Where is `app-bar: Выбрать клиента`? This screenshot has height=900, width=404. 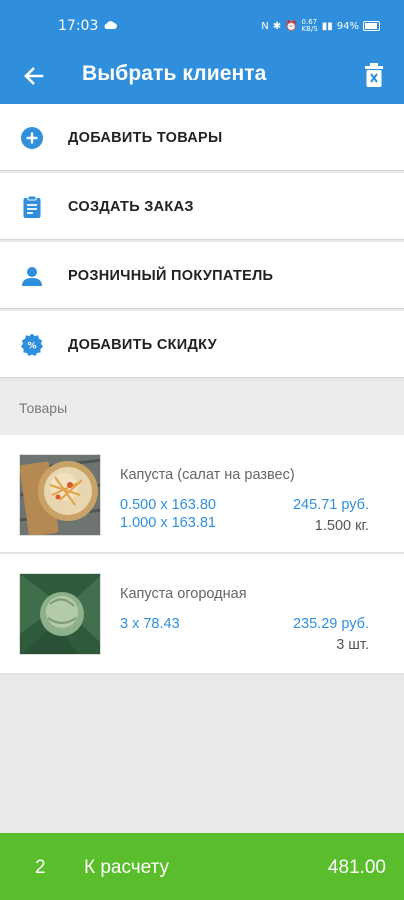 app-bar: Выбрать клиента is located at coordinates (202, 77).